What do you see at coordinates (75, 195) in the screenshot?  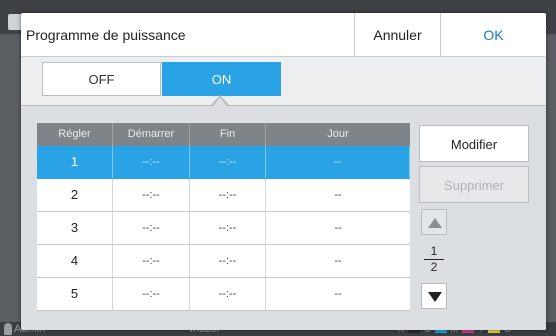 I see `cell-regler: 2` at bounding box center [75, 195].